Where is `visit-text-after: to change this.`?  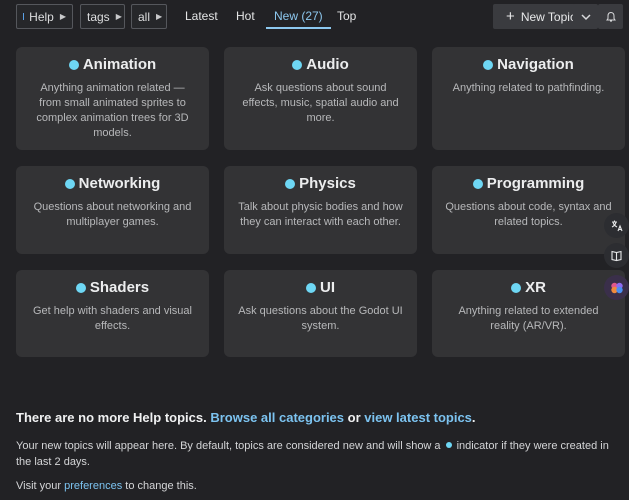 visit-text-after: to change this. is located at coordinates (161, 486).